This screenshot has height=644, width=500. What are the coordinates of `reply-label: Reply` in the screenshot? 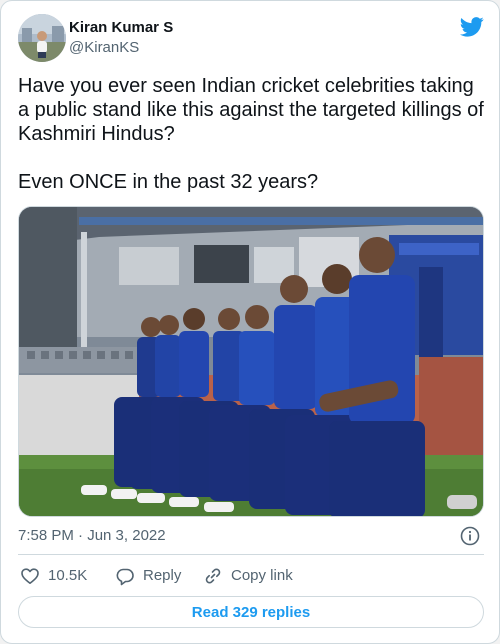 It's located at (162, 575).